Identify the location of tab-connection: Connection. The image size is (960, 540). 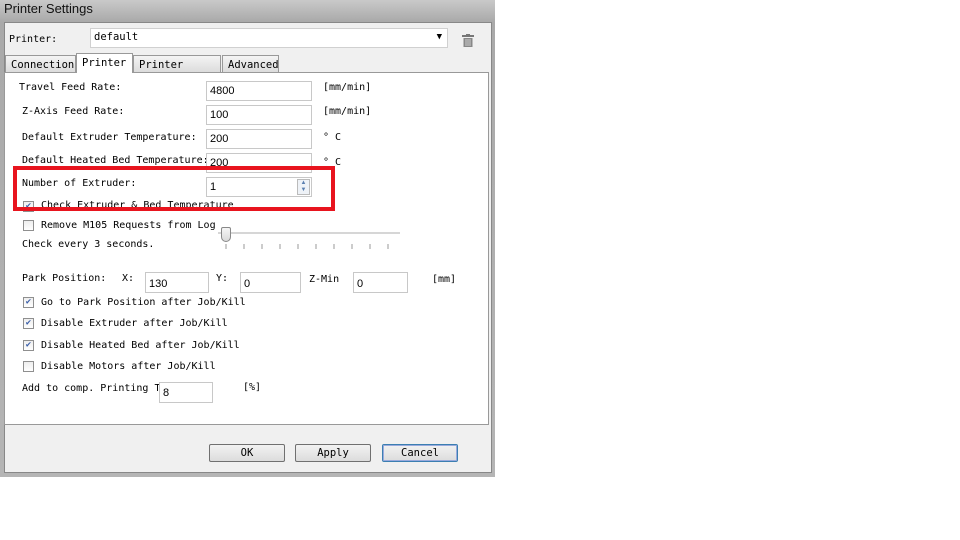
(40, 63).